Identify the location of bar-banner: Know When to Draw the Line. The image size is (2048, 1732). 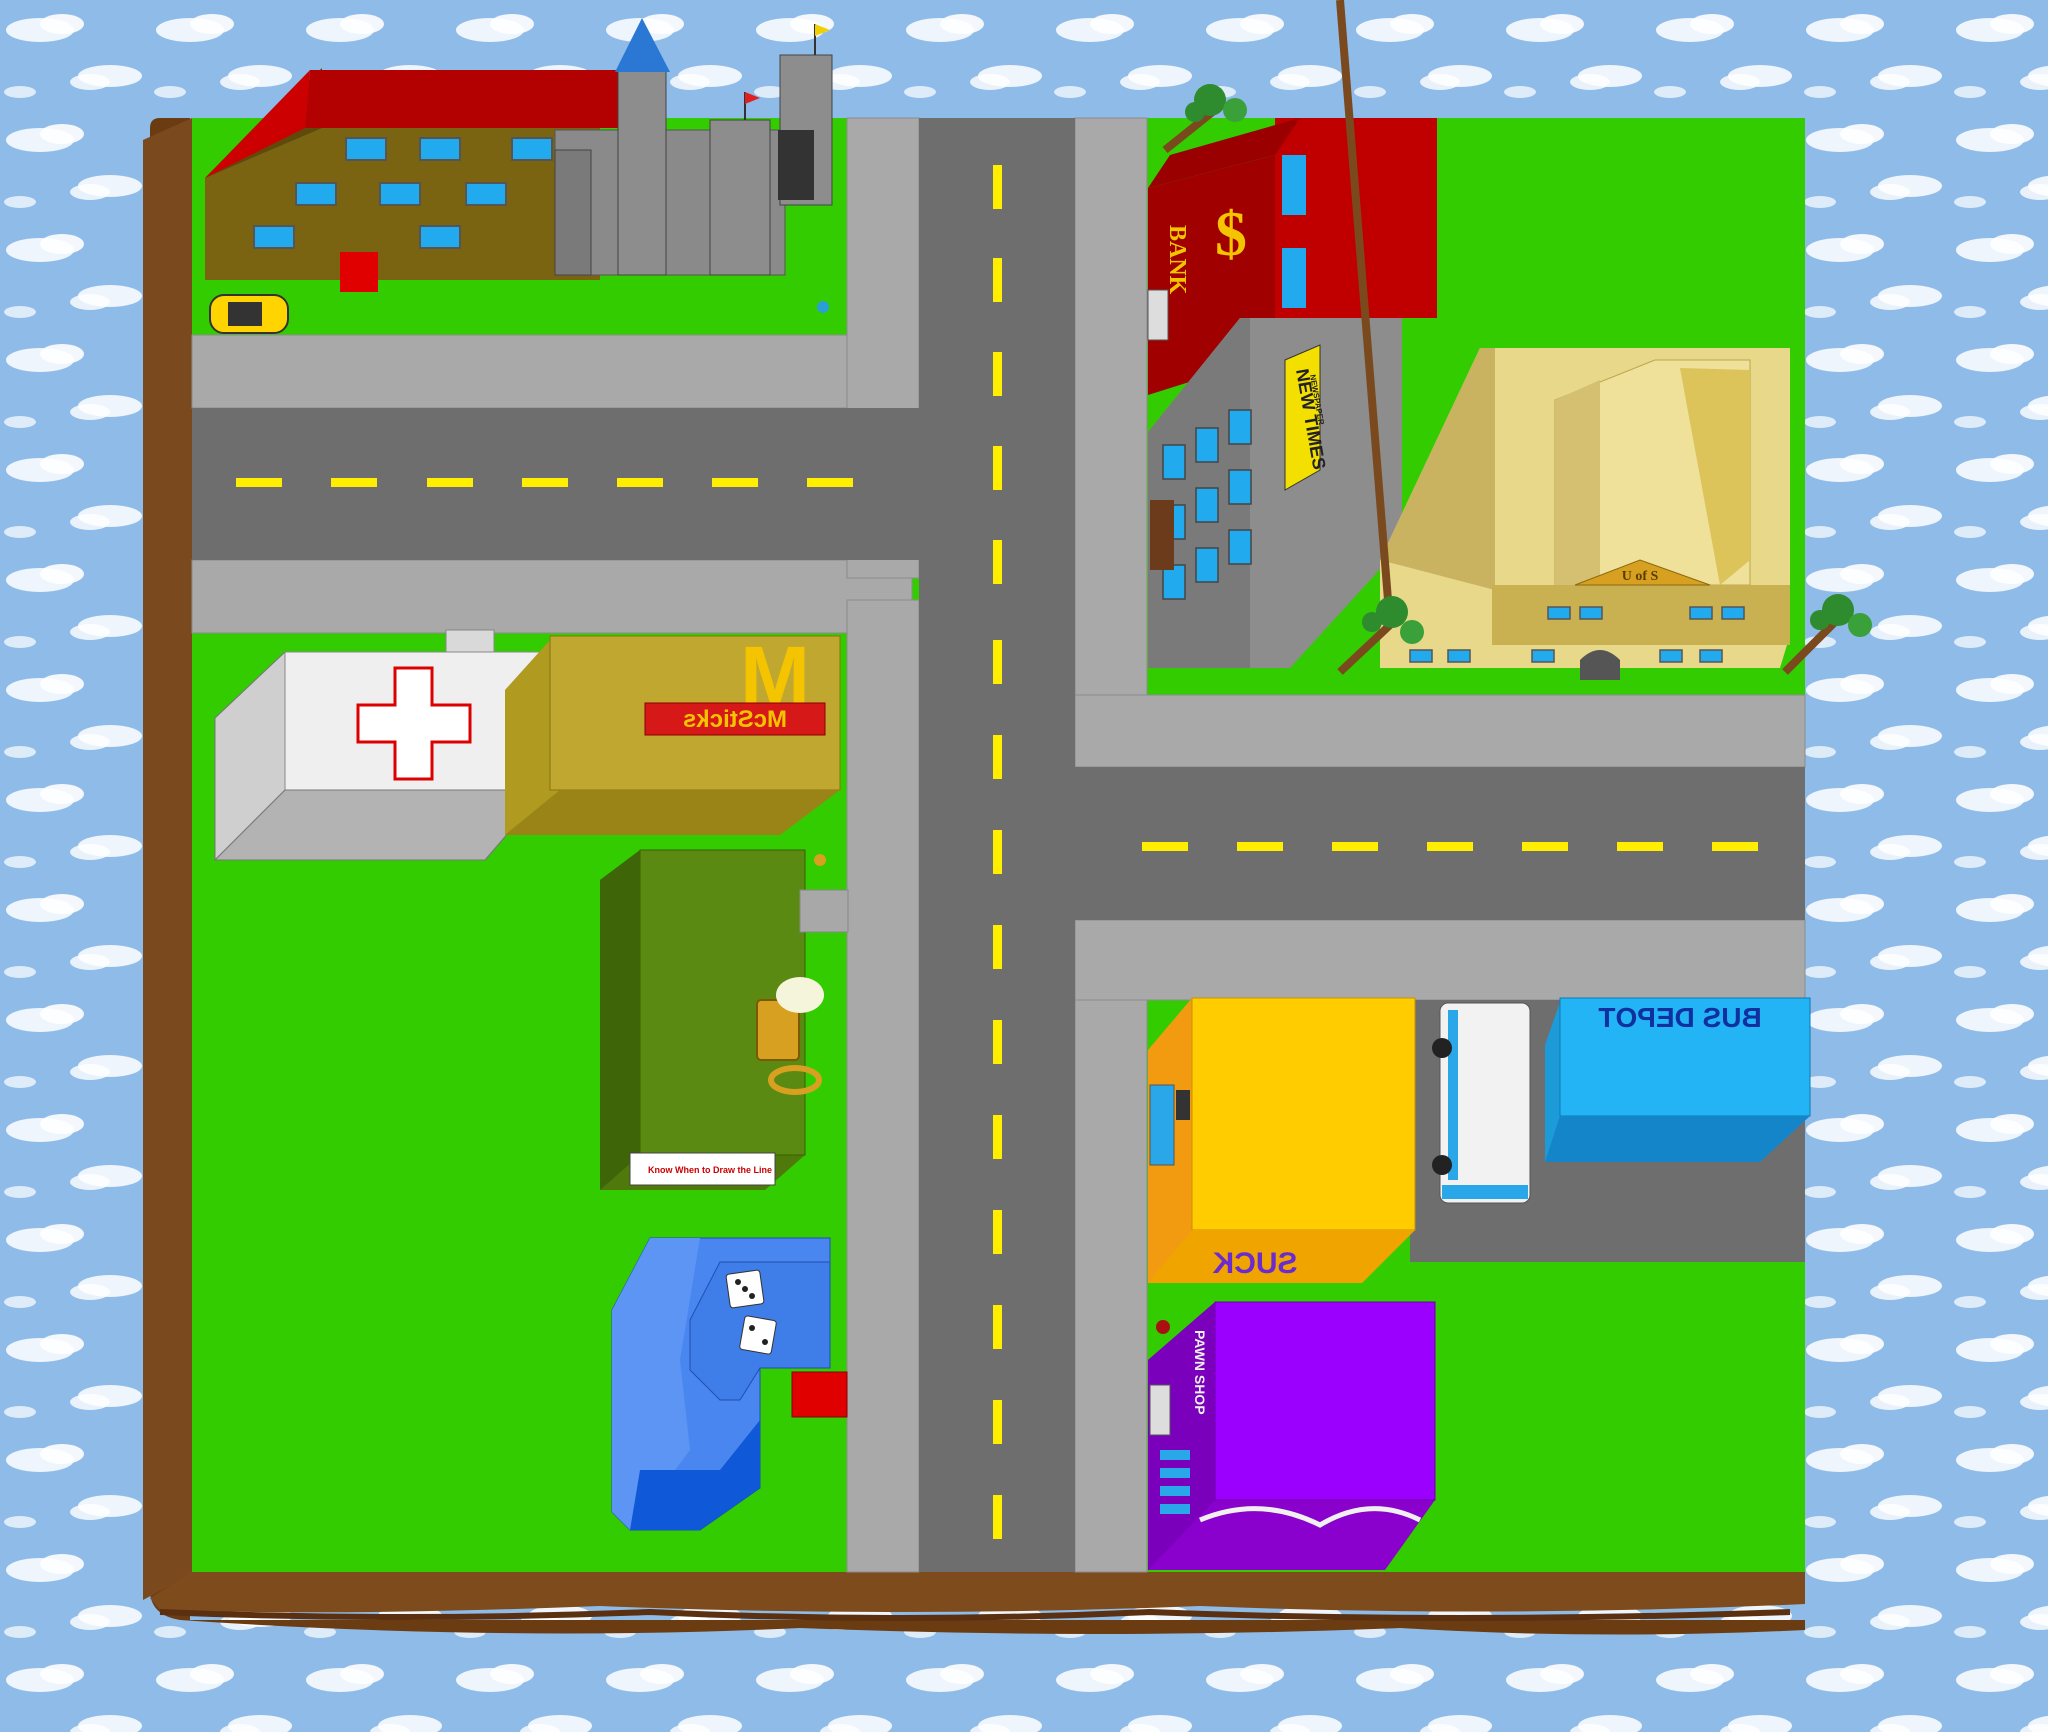
(710, 1170).